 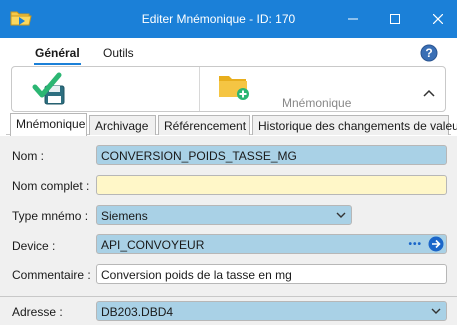 I want to click on ribbon-panel: Mnémonique, so click(x=228, y=89).